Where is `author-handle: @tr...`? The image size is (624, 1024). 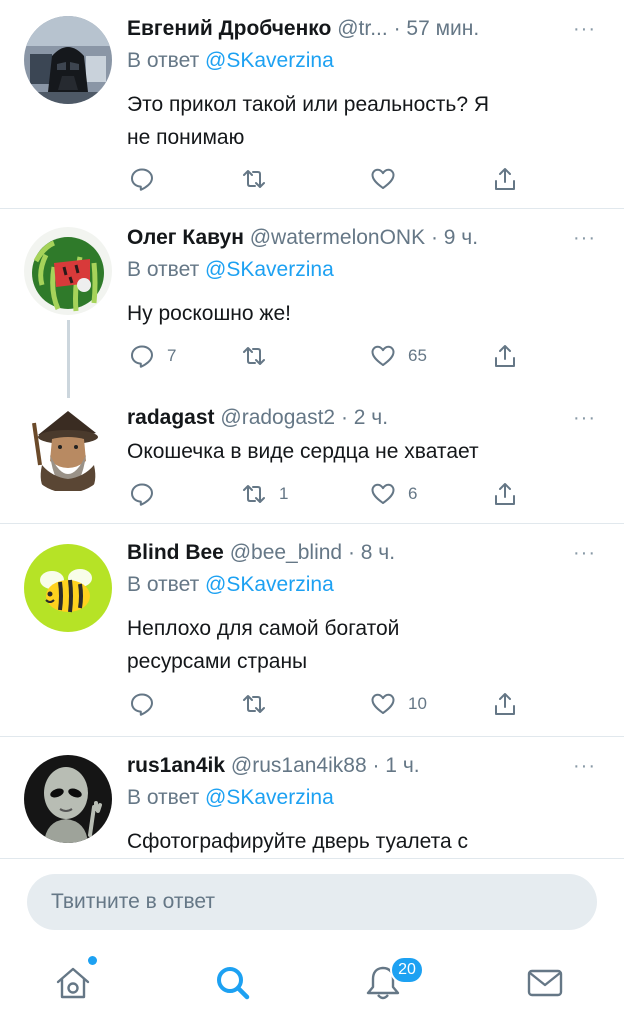 author-handle: @tr... is located at coordinates (362, 28).